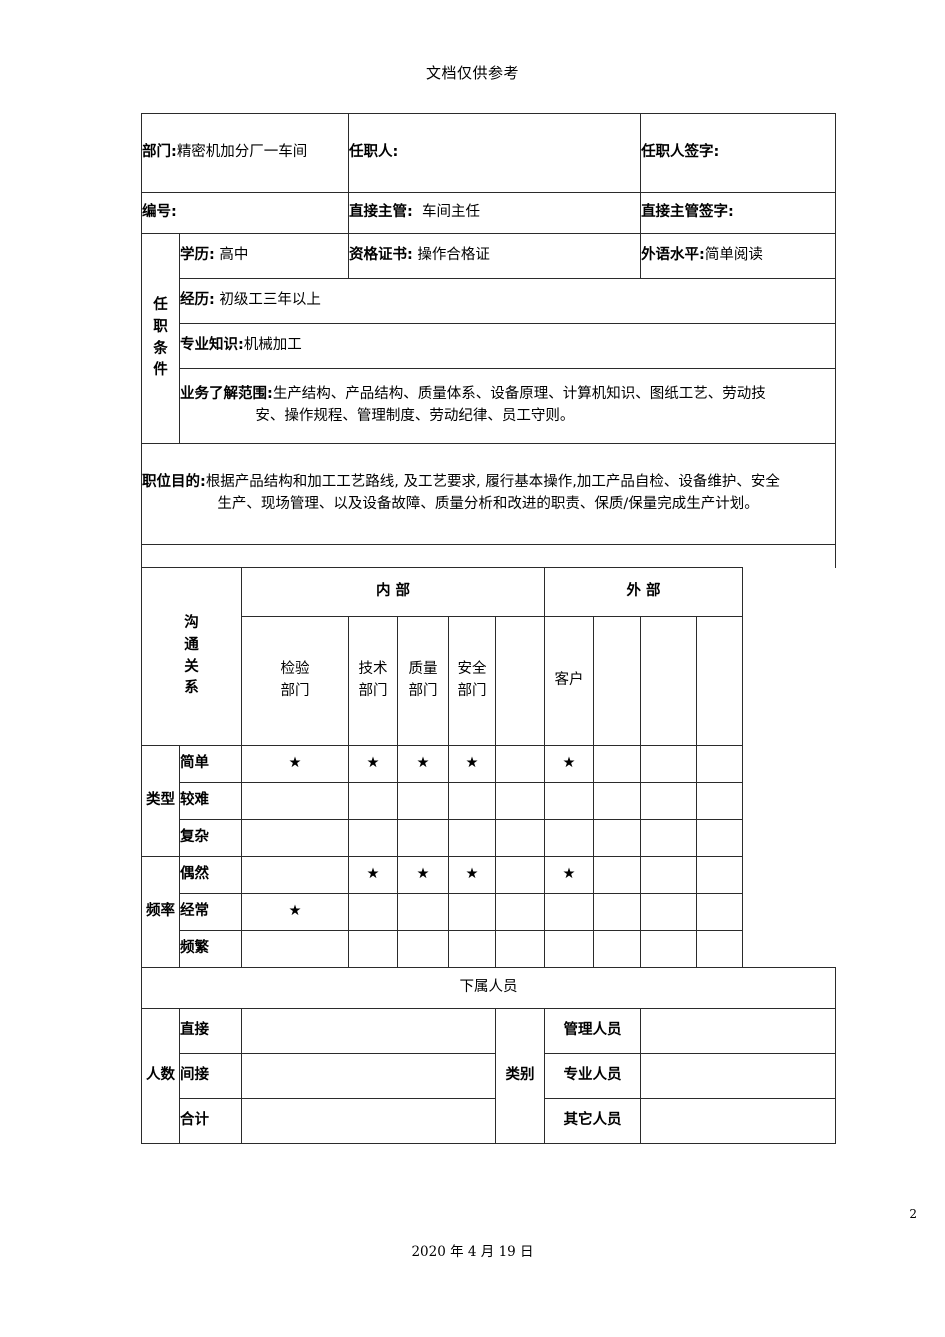  What do you see at coordinates (472, 875) in the screenshot?
I see `frequency-mark-0-3: ★` at bounding box center [472, 875].